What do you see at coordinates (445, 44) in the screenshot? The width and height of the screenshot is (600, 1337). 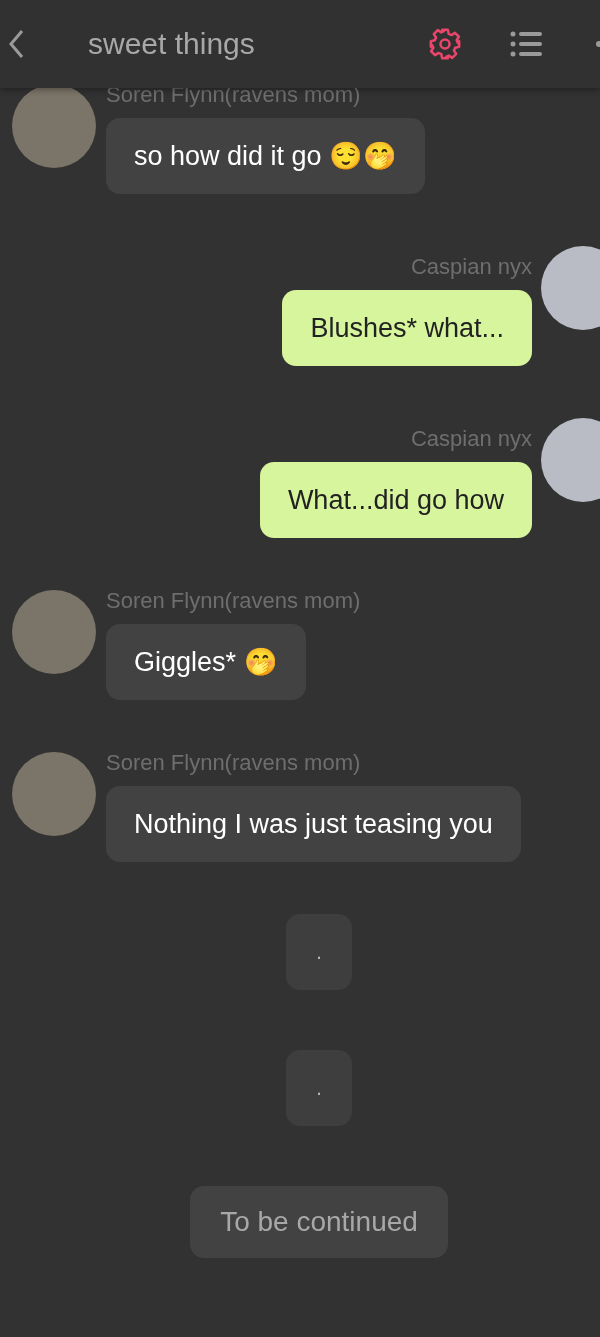 I see `settings-icon` at bounding box center [445, 44].